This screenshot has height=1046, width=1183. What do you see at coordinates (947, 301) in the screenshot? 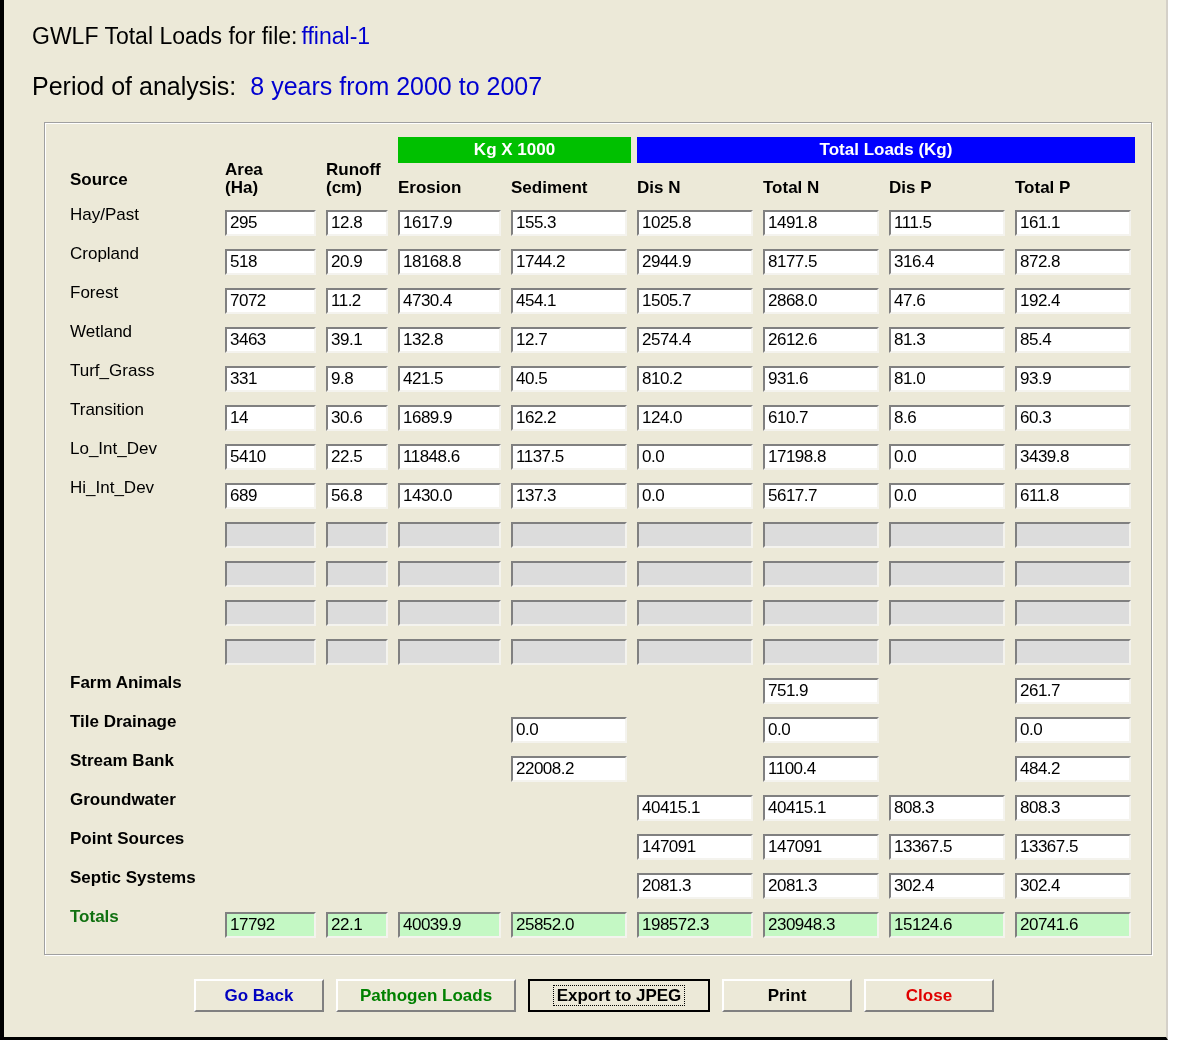
I see `value-field: 47.6` at bounding box center [947, 301].